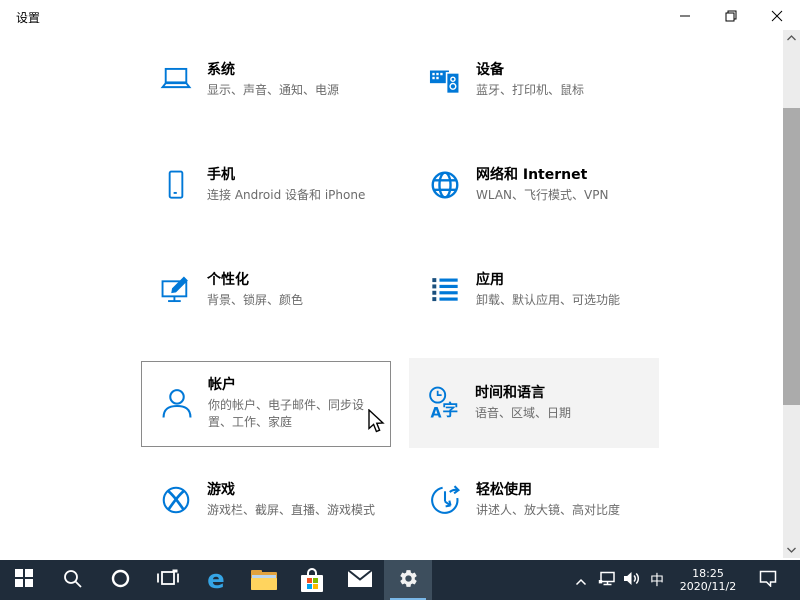 The width and height of the screenshot is (800, 600). I want to click on tile-apps: 应用 卸载、默认应用、可选功能, so click(535, 290).